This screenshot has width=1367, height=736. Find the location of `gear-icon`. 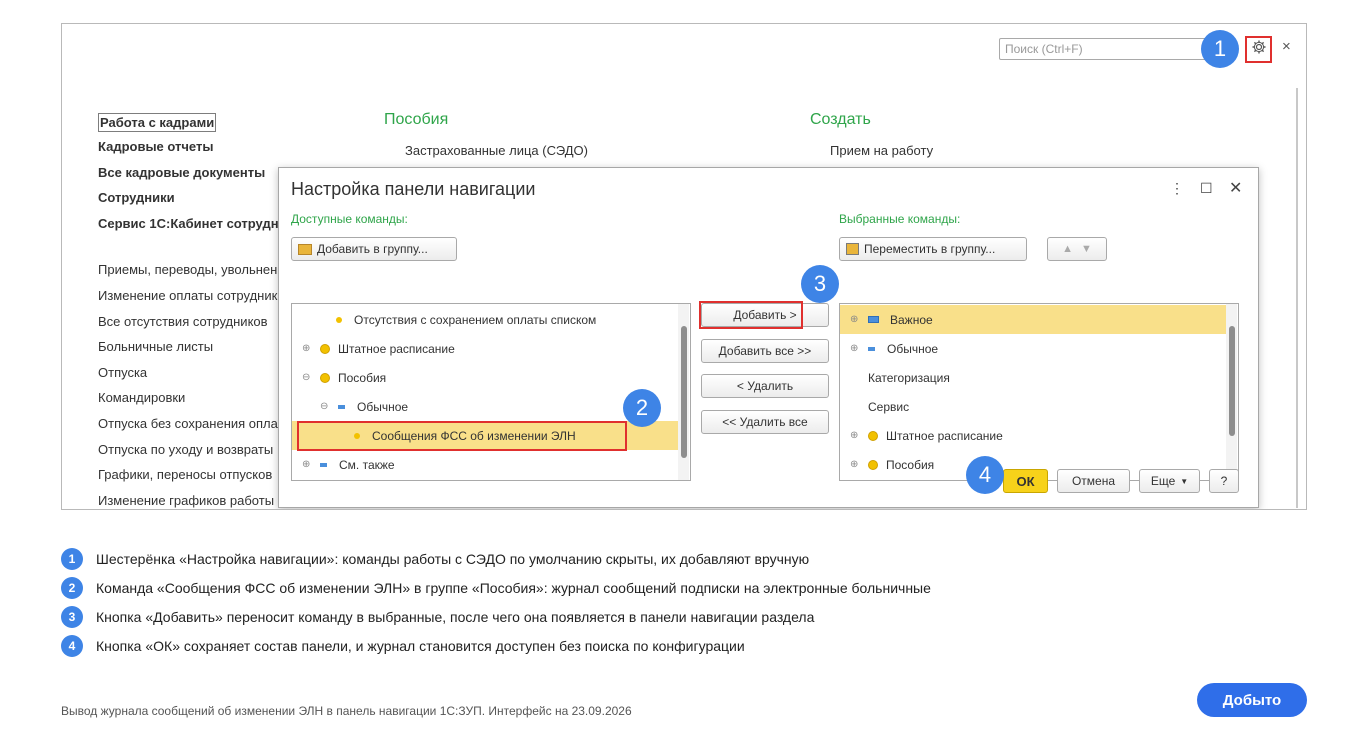

gear-icon is located at coordinates (1259, 49).